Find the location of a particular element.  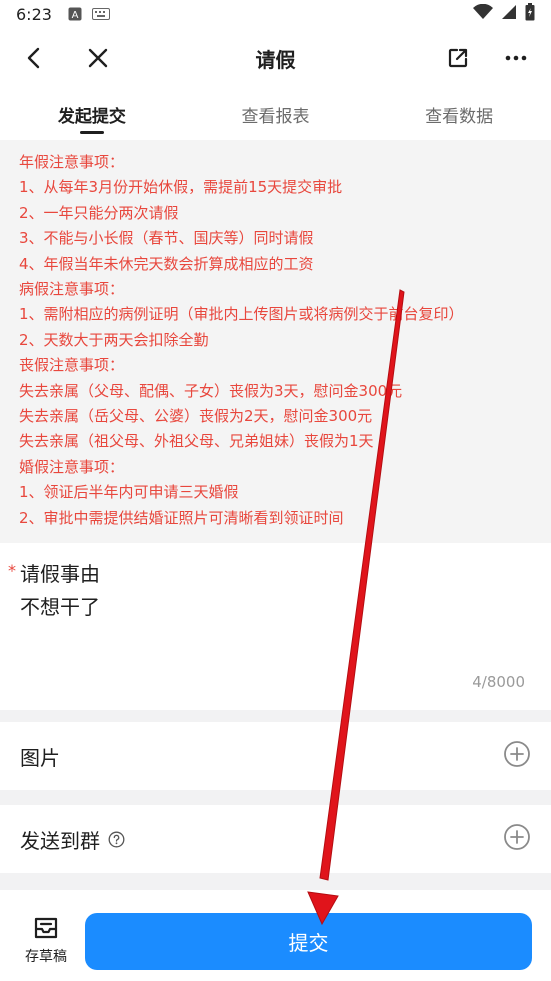

notice-heading: 丧假注意事项： is located at coordinates (72, 365).